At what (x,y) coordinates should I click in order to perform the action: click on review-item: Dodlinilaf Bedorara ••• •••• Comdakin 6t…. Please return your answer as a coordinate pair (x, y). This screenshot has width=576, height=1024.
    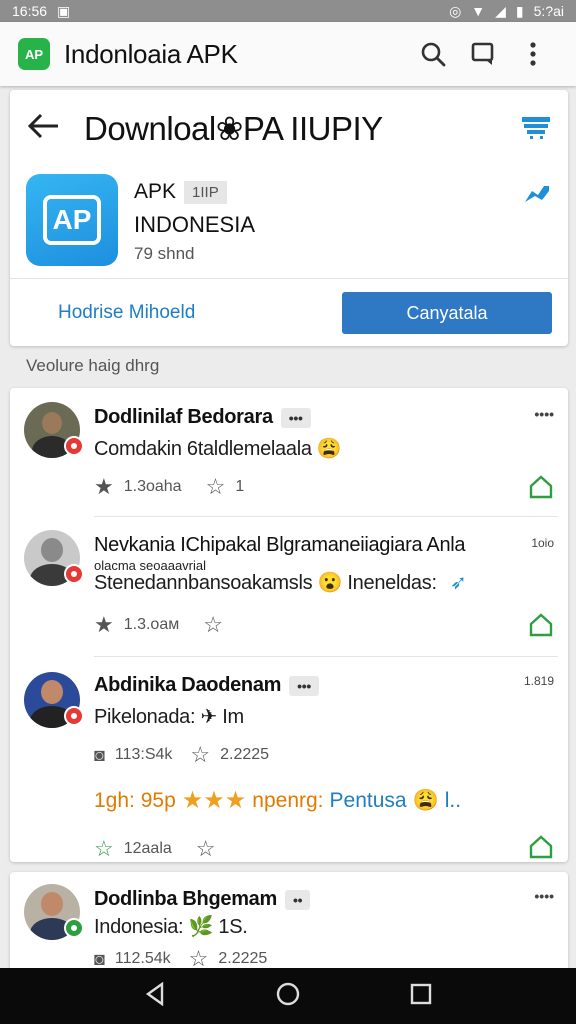
    Looking at the image, I should click on (289, 452).